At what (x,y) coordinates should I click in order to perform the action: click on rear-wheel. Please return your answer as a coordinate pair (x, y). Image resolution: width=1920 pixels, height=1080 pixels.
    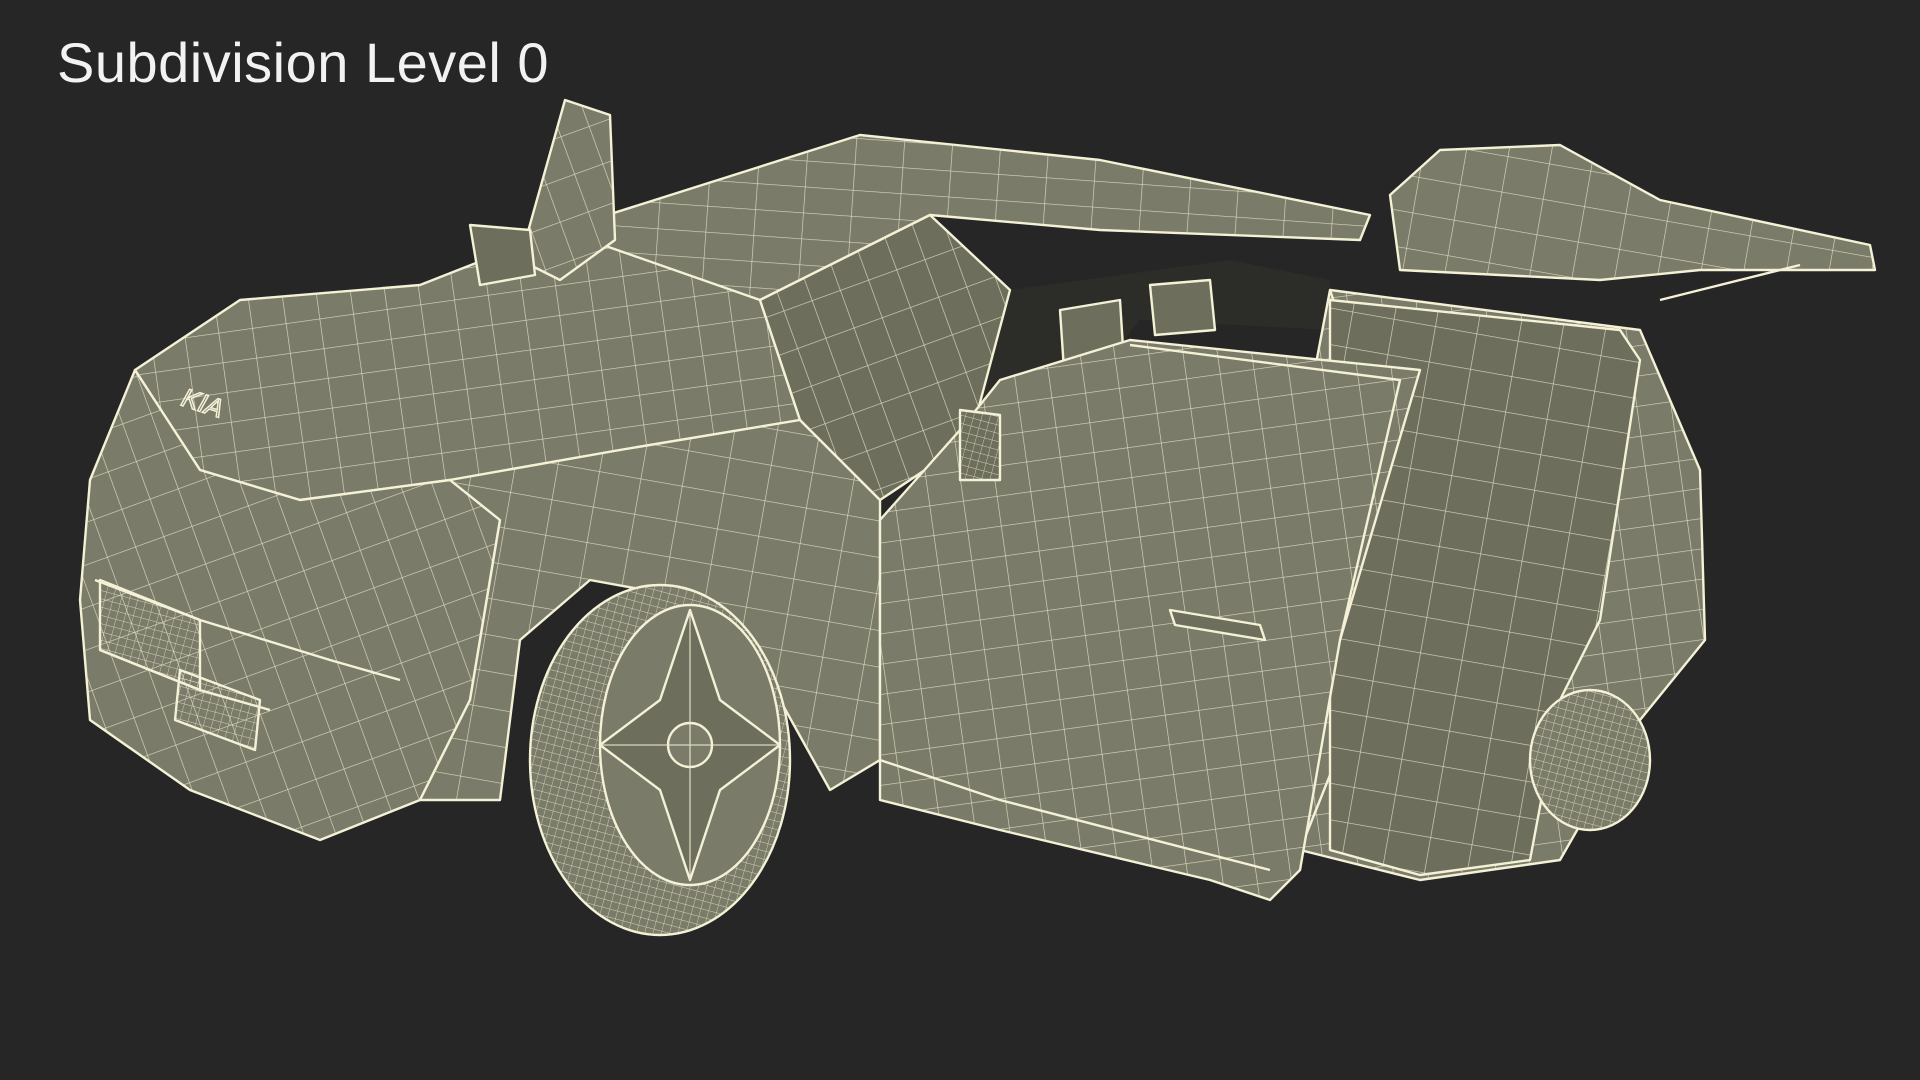
    Looking at the image, I should click on (1590, 760).